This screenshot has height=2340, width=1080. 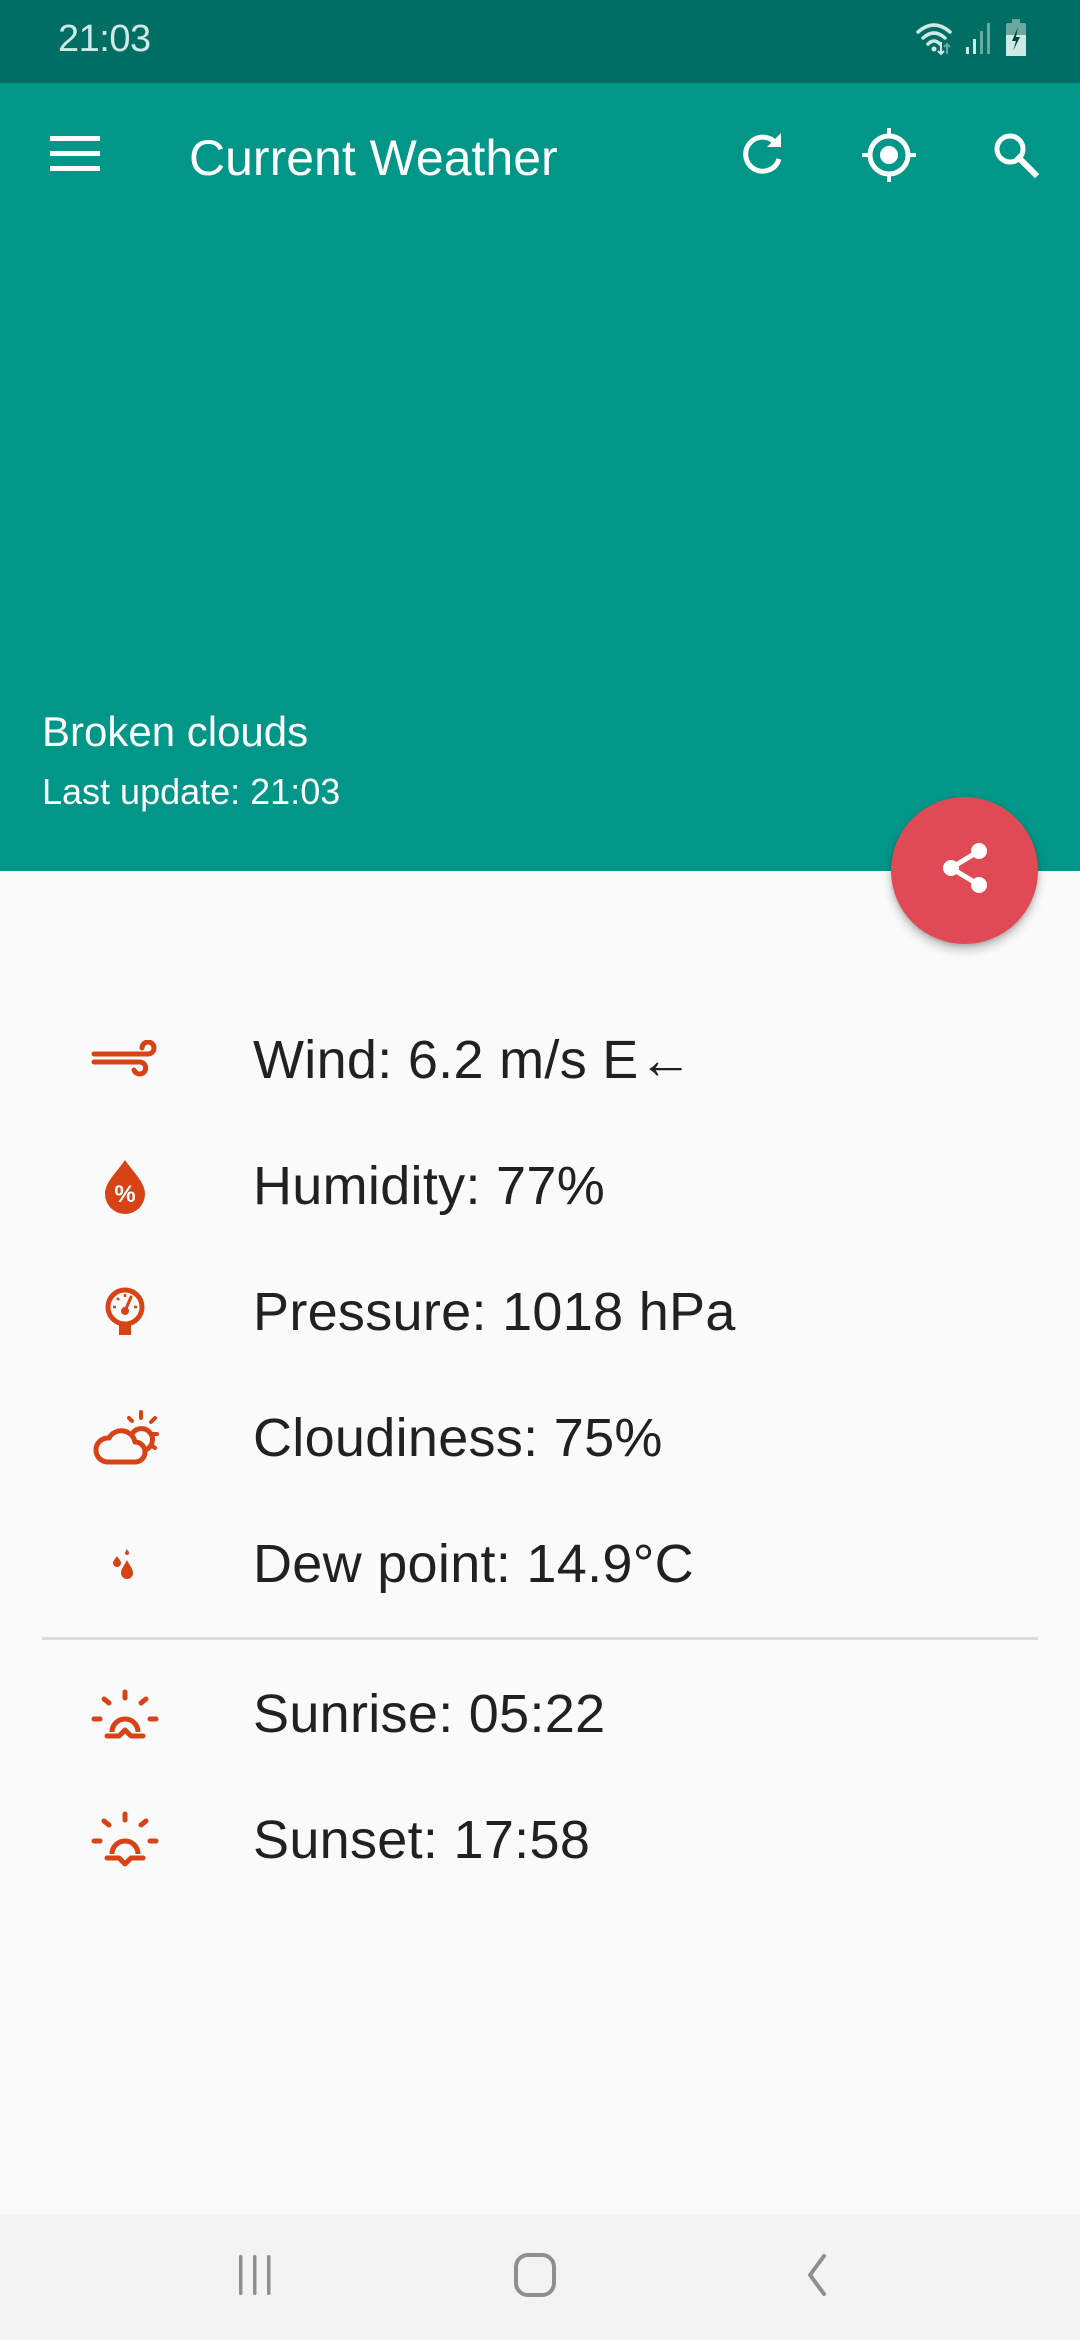 What do you see at coordinates (104, 39) in the screenshot?
I see `status-time: 21:03` at bounding box center [104, 39].